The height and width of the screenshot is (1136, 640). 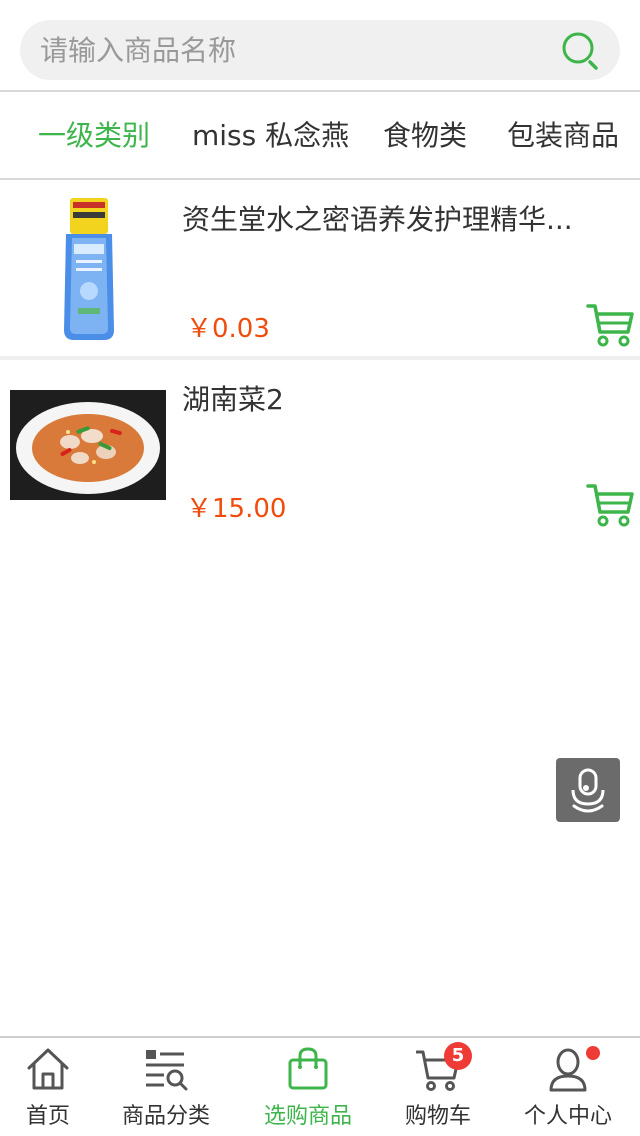 What do you see at coordinates (458, 1056) in the screenshot?
I see `cart-count-badge: 5` at bounding box center [458, 1056].